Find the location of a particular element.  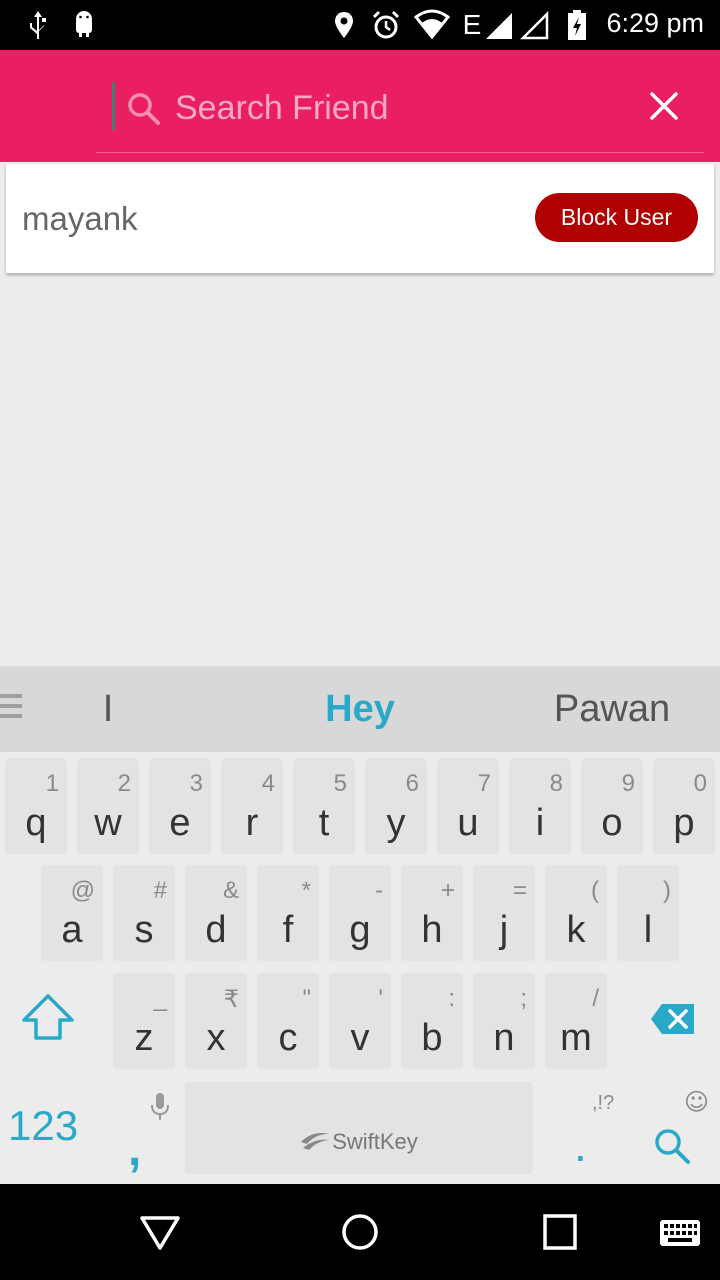

period-key-hint: ,!? is located at coordinates (603, 1103).